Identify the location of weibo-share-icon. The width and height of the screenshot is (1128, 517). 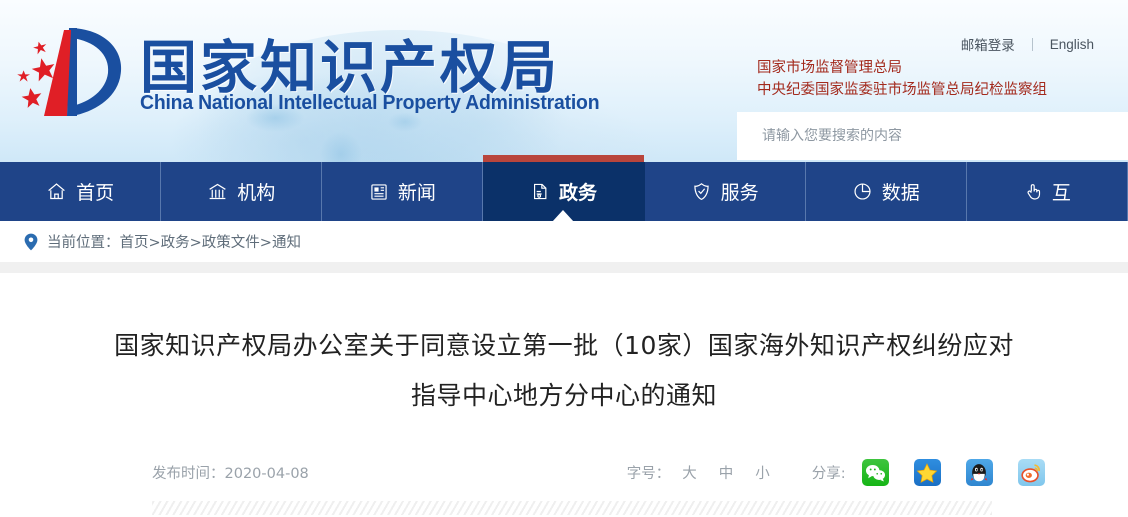
(1031, 472).